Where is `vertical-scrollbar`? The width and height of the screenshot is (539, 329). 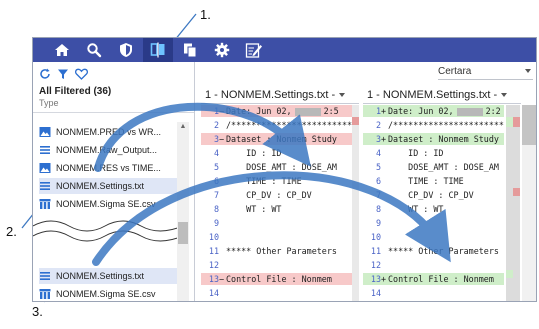
vertical-scrollbar is located at coordinates (529, 203).